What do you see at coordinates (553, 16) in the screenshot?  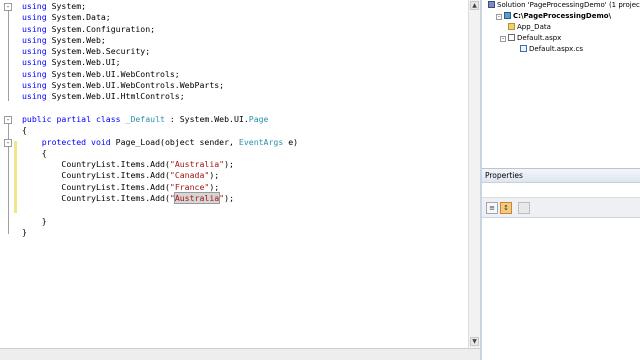 I see `project-node: - C:\PageProcessingDemo\` at bounding box center [553, 16].